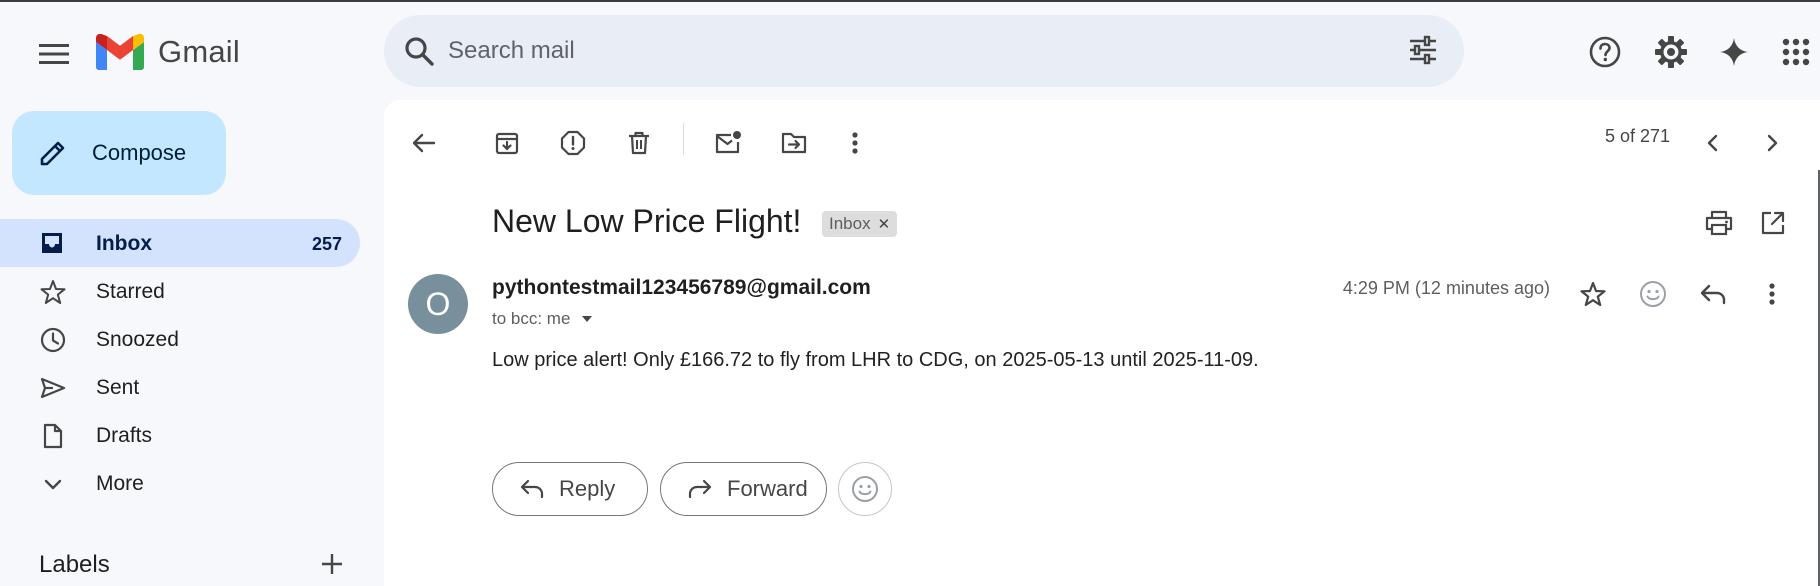 The height and width of the screenshot is (586, 1820). What do you see at coordinates (130, 291) in the screenshot?
I see `sidebar-item-label: Starred` at bounding box center [130, 291].